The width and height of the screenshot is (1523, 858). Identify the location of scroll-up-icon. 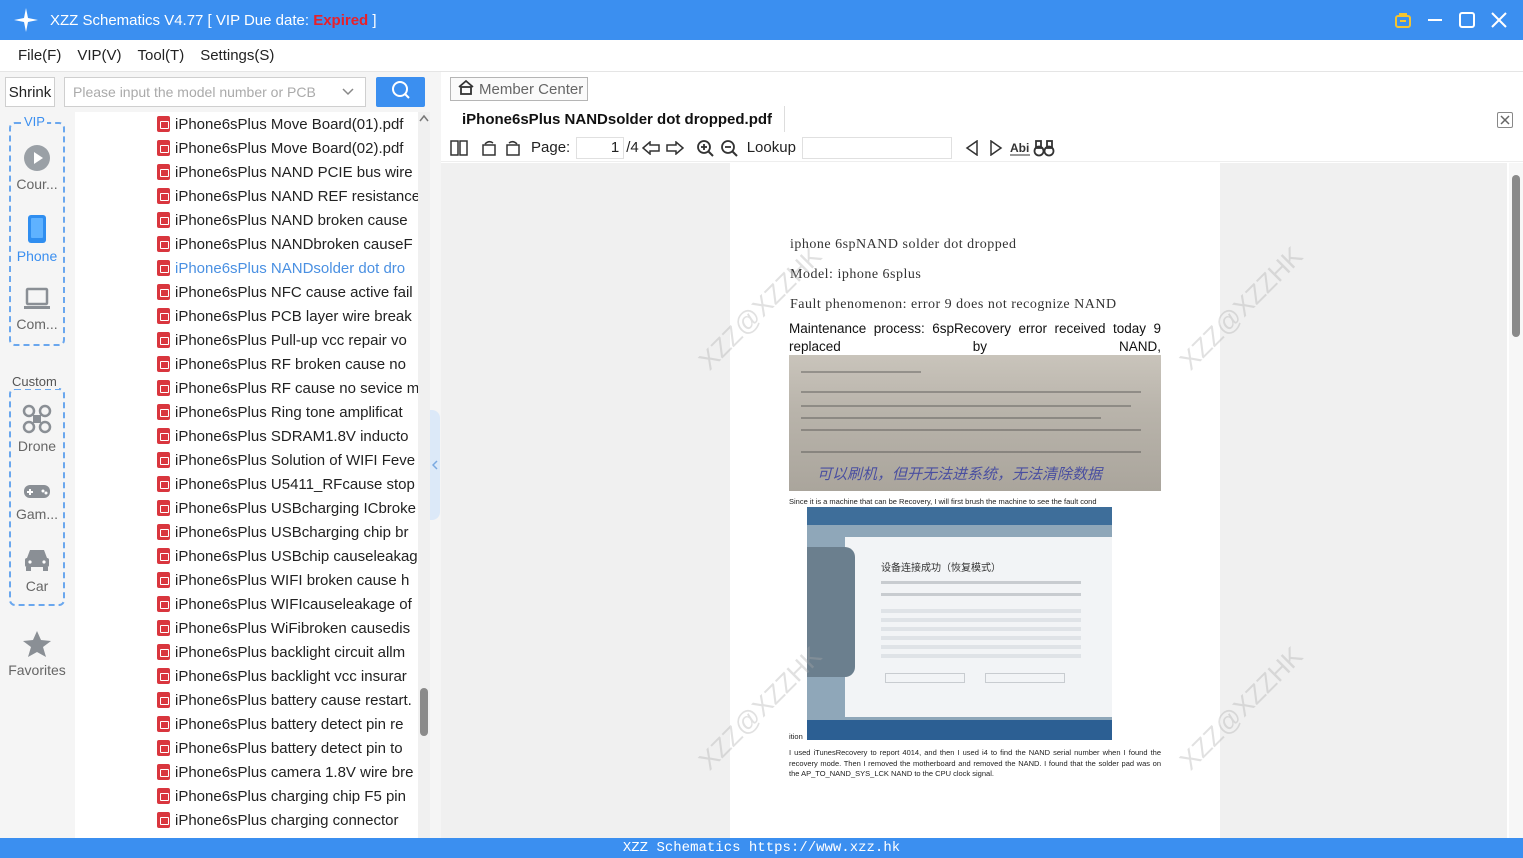
(424, 119).